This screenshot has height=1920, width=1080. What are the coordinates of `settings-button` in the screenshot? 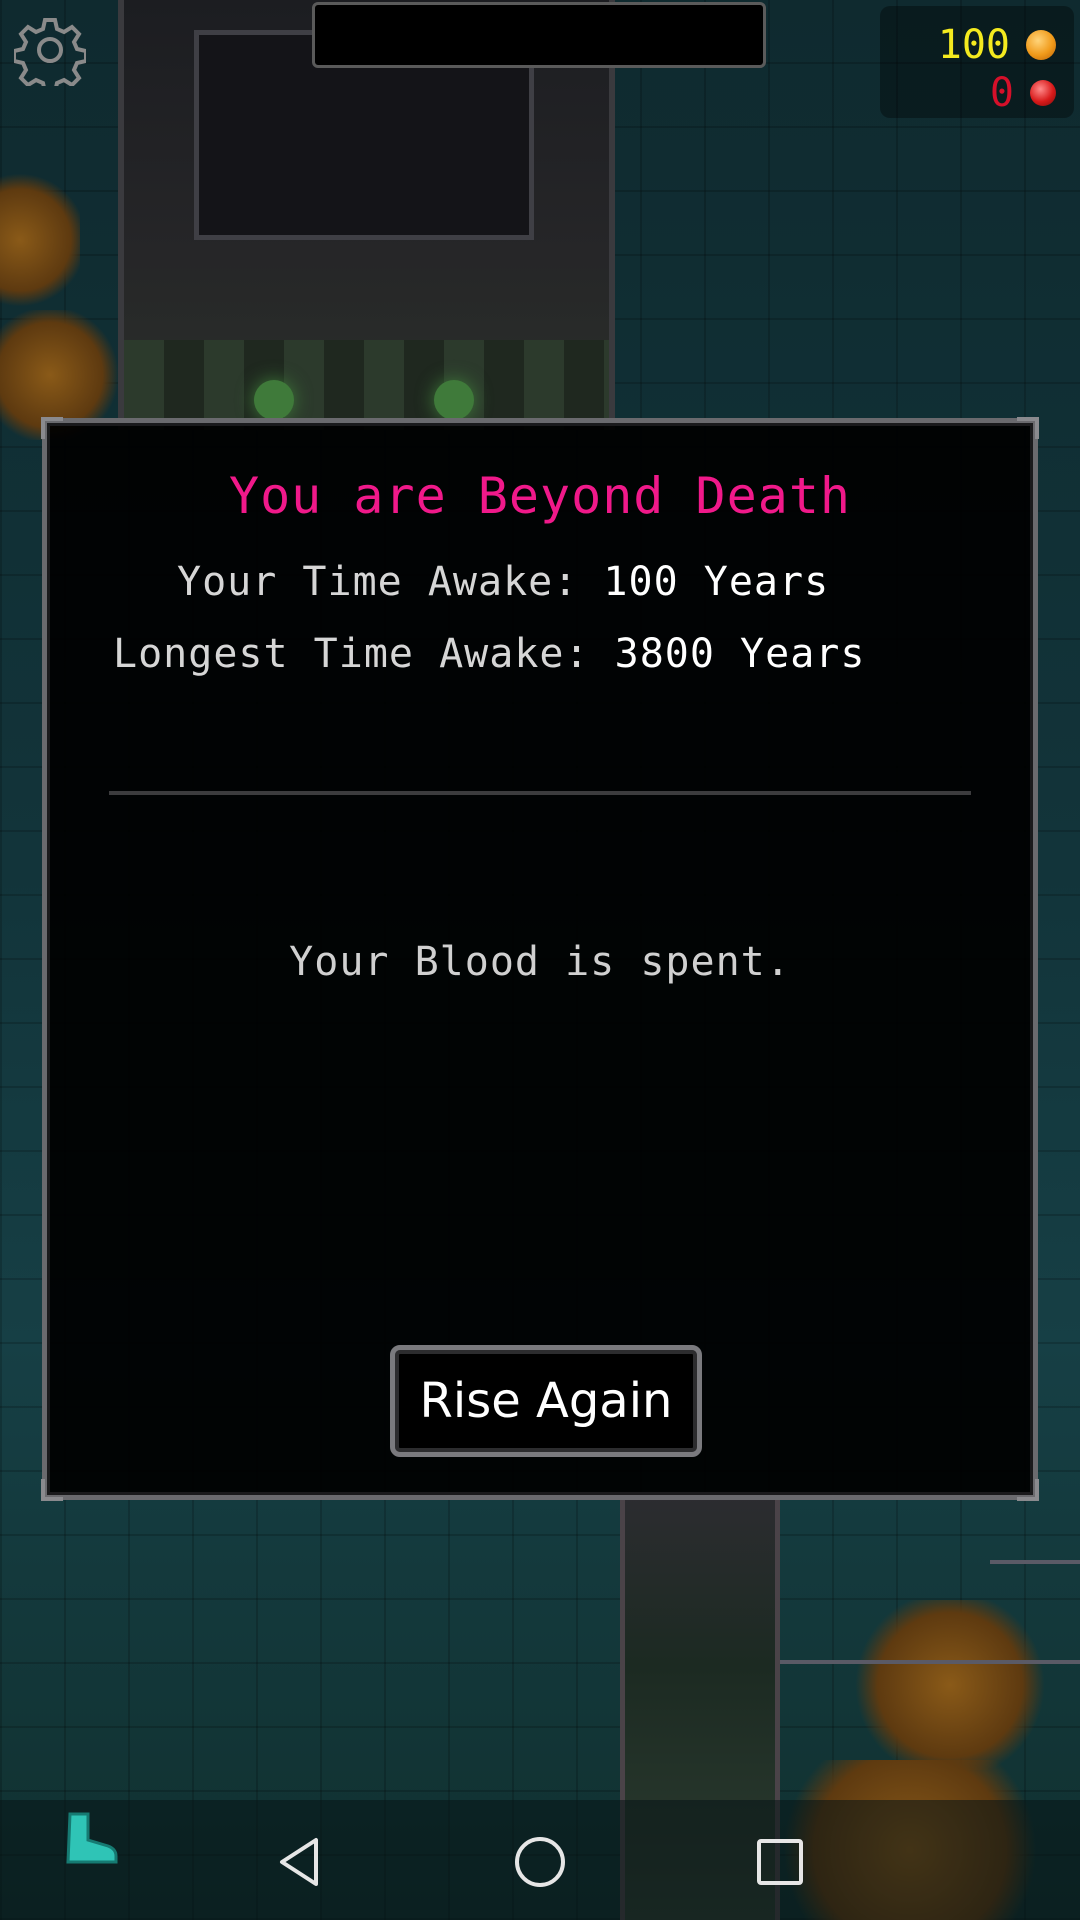 It's located at (50, 54).